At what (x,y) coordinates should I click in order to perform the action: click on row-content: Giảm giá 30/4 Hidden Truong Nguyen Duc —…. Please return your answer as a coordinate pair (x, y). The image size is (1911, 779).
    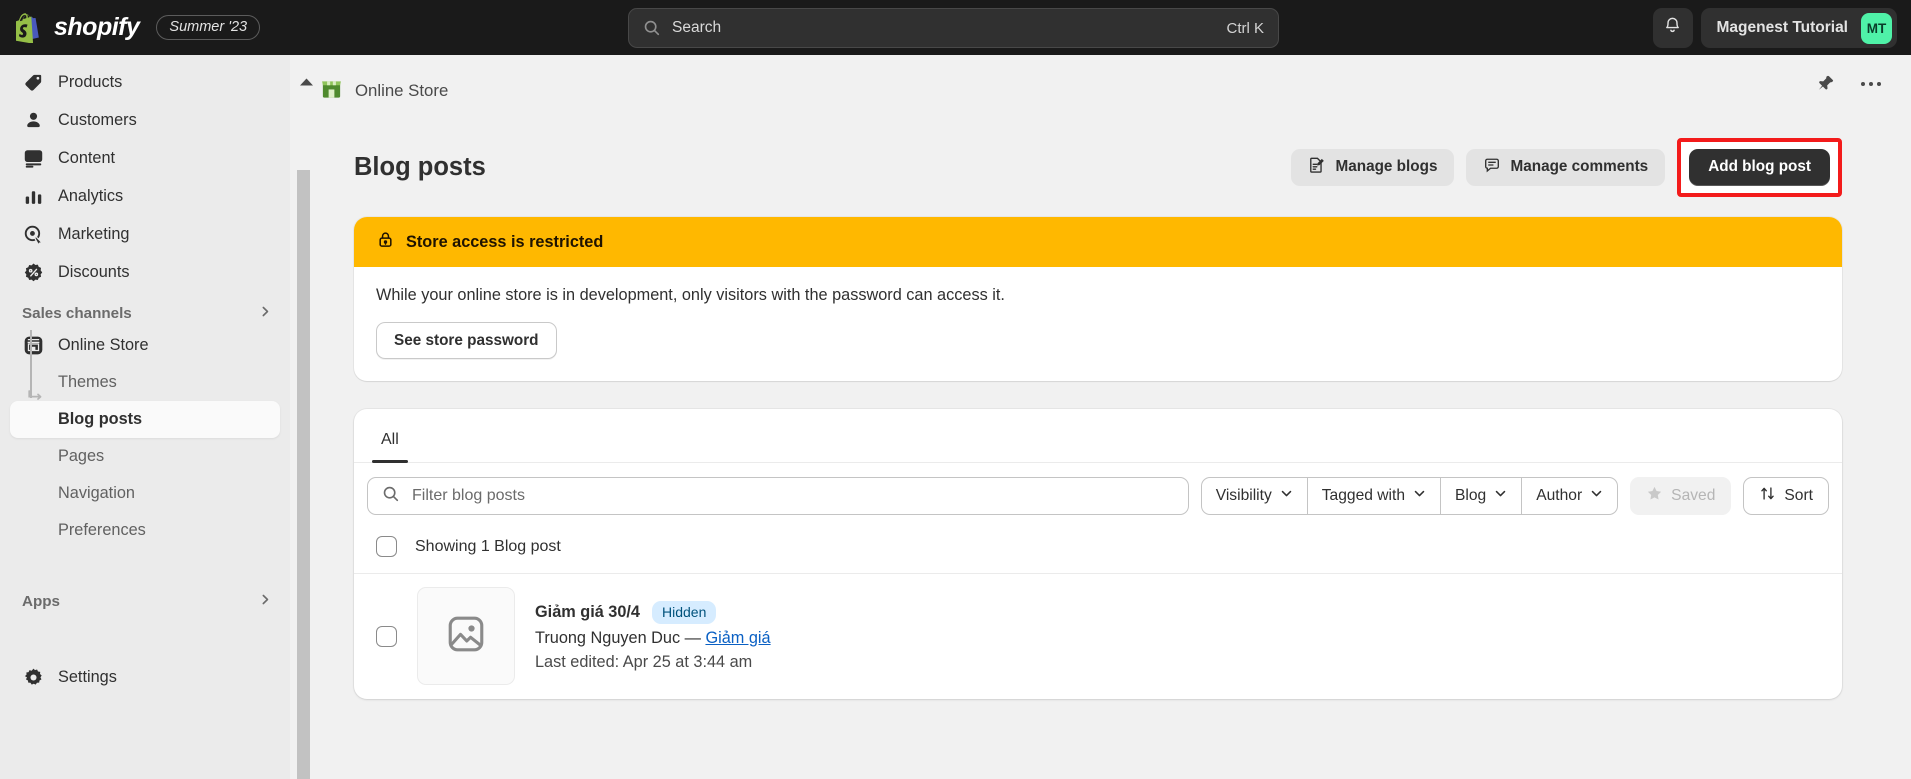
    Looking at the image, I should click on (653, 636).